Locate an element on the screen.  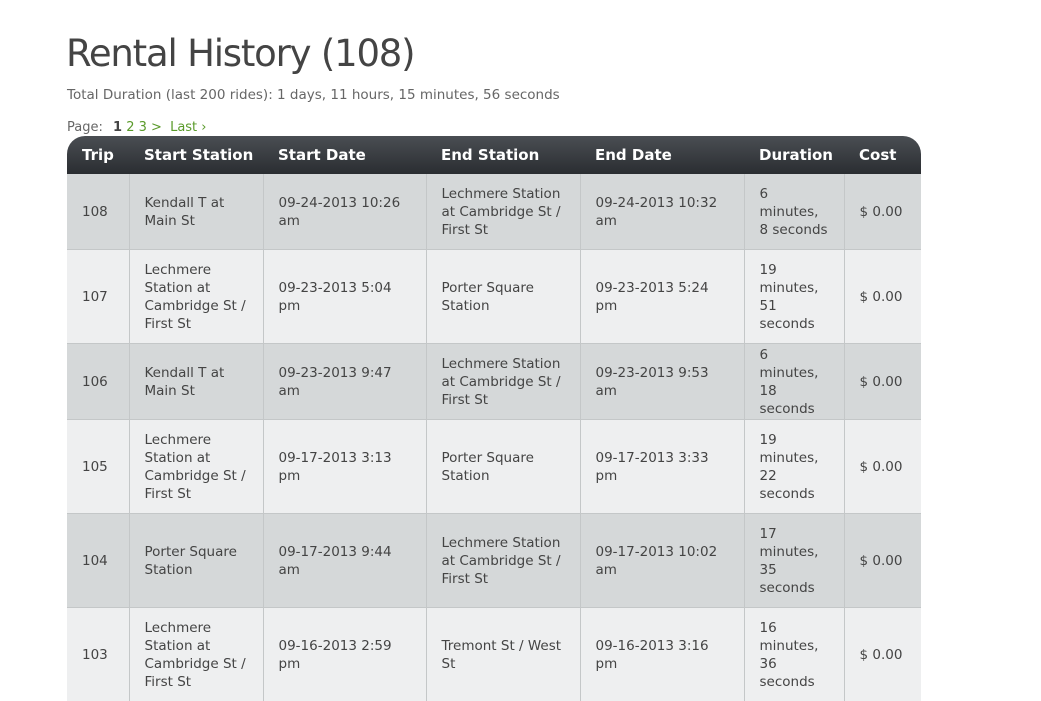
start-station-cell: Porter Square Station is located at coordinates (195, 560).